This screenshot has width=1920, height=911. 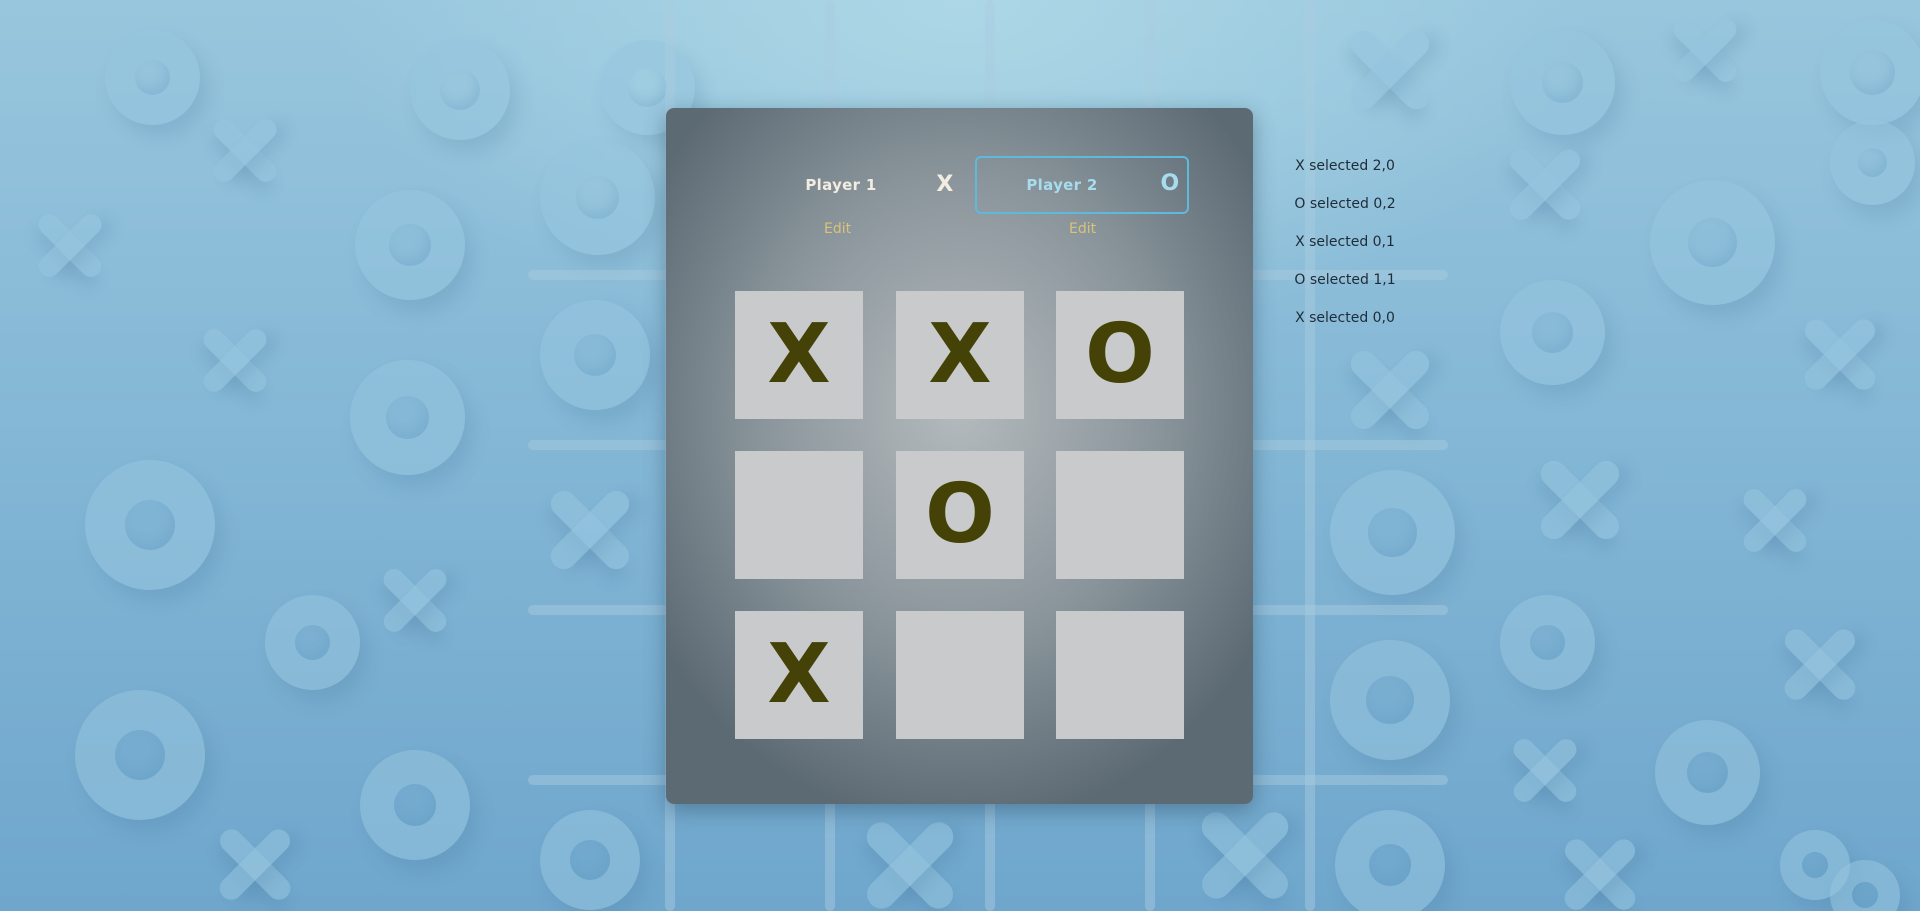 I want to click on log-item: X selected 2,0, so click(x=1345, y=169).